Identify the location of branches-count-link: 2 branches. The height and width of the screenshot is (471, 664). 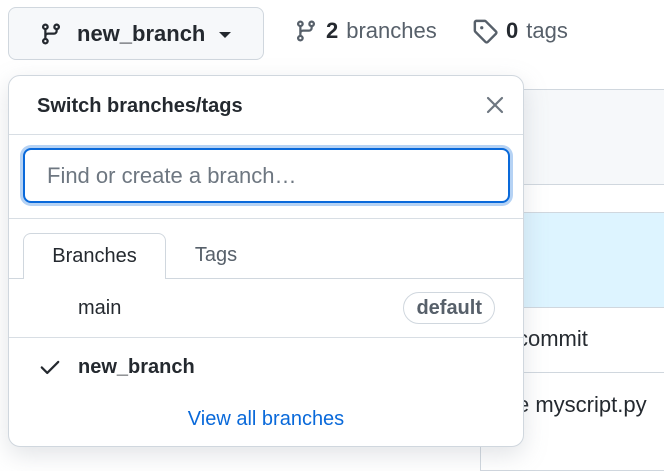
(365, 31).